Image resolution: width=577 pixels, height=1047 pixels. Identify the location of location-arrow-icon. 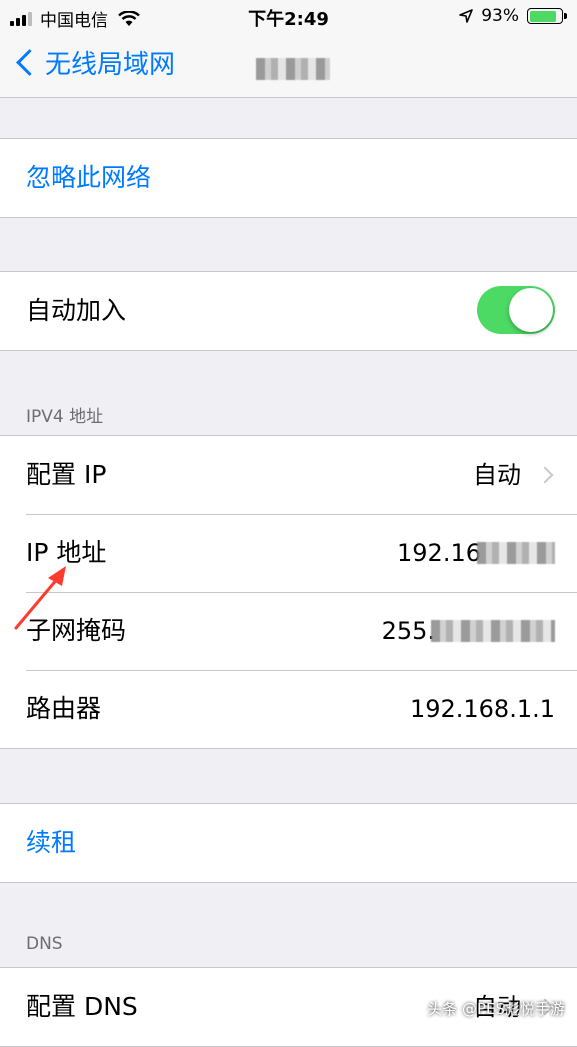
(466, 16).